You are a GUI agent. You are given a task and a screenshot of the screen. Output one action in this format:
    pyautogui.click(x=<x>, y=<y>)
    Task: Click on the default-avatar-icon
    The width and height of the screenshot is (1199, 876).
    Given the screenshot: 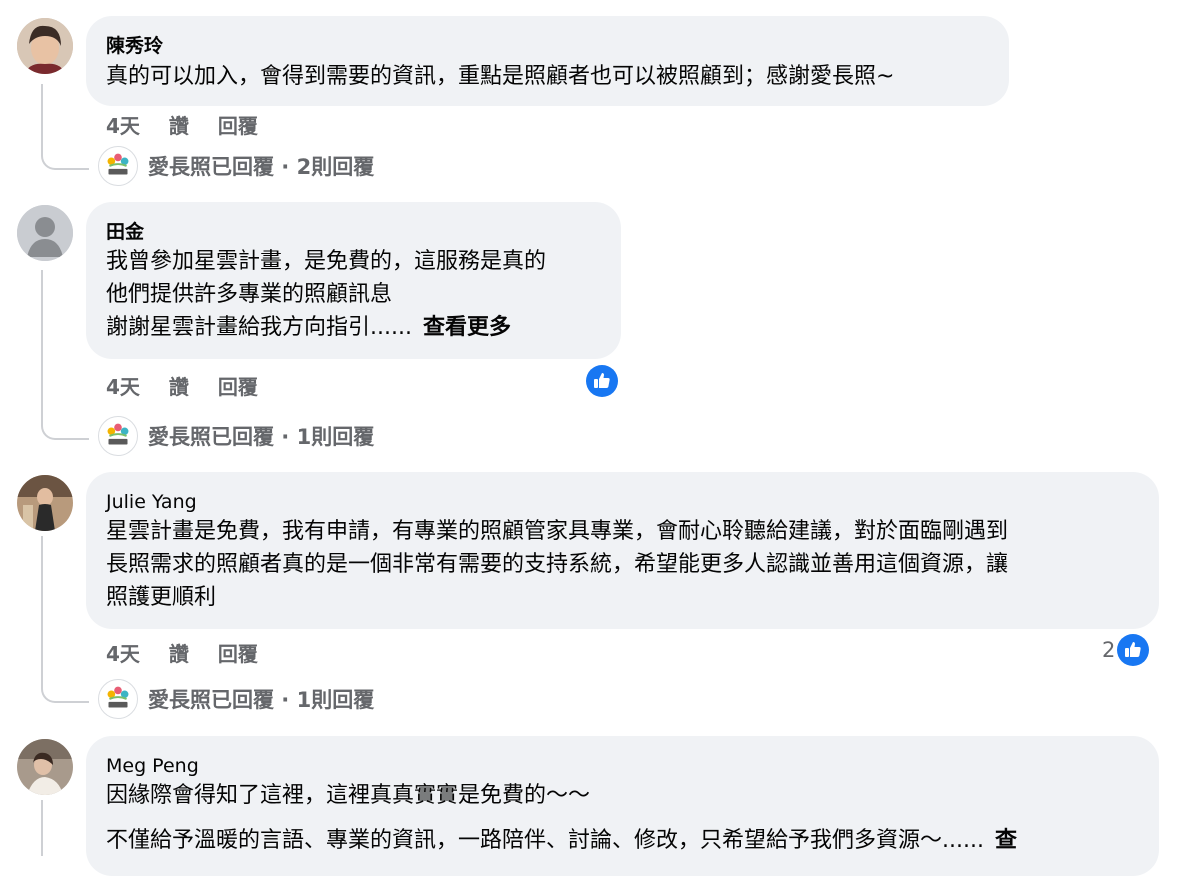 What is the action you would take?
    pyautogui.click(x=45, y=233)
    